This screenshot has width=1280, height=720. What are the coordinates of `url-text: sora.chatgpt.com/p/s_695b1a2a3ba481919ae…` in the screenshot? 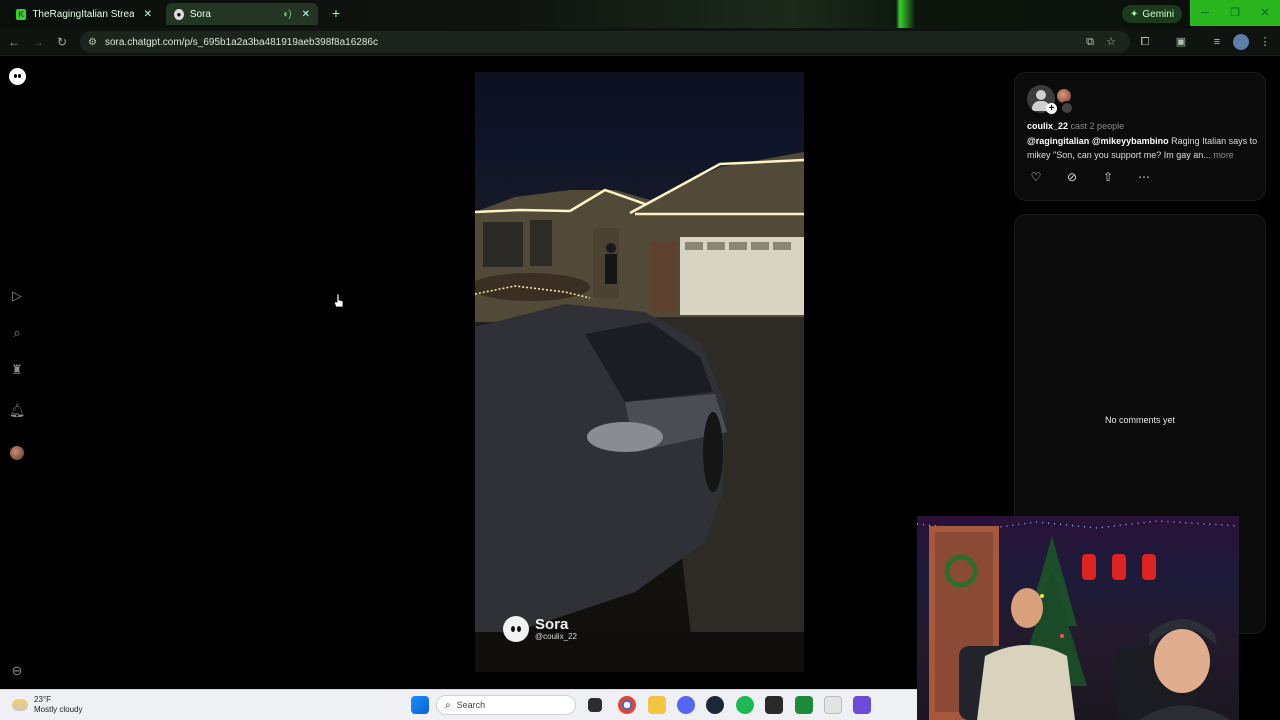 It's located at (241, 42).